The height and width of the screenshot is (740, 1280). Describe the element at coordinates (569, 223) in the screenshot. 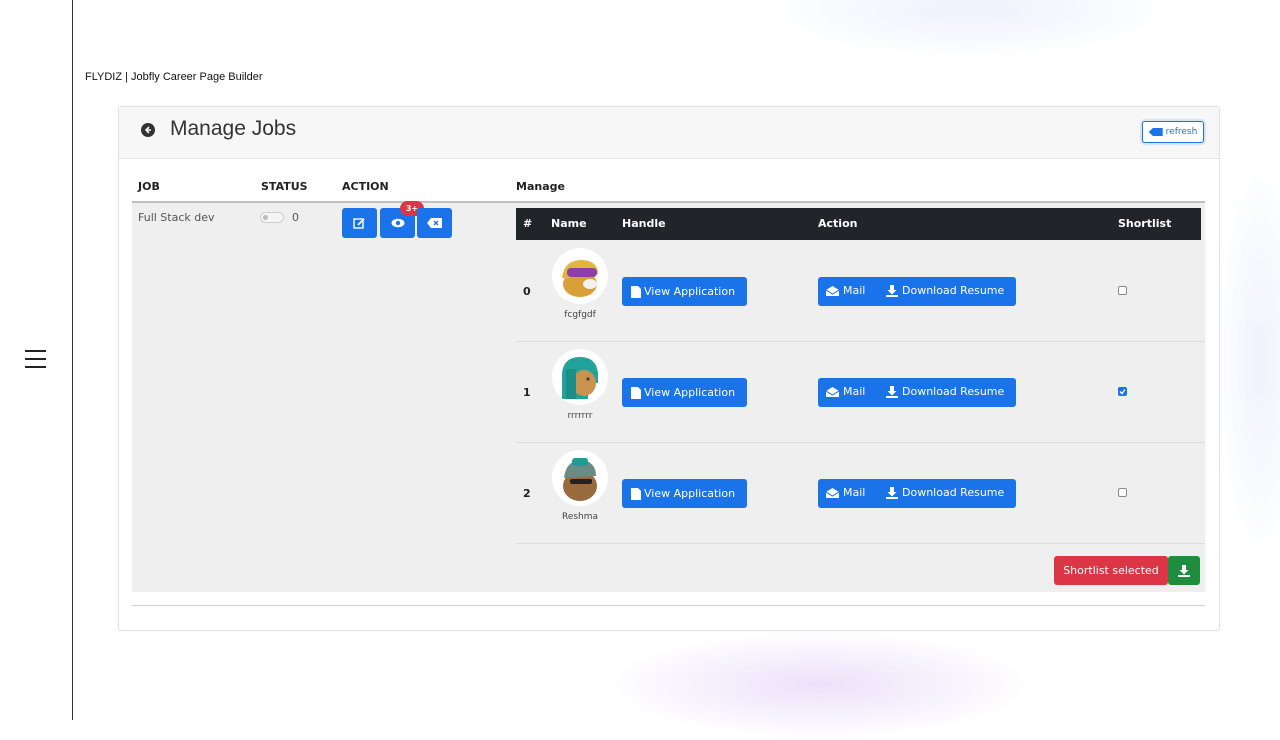

I see `th-name: Name` at that location.